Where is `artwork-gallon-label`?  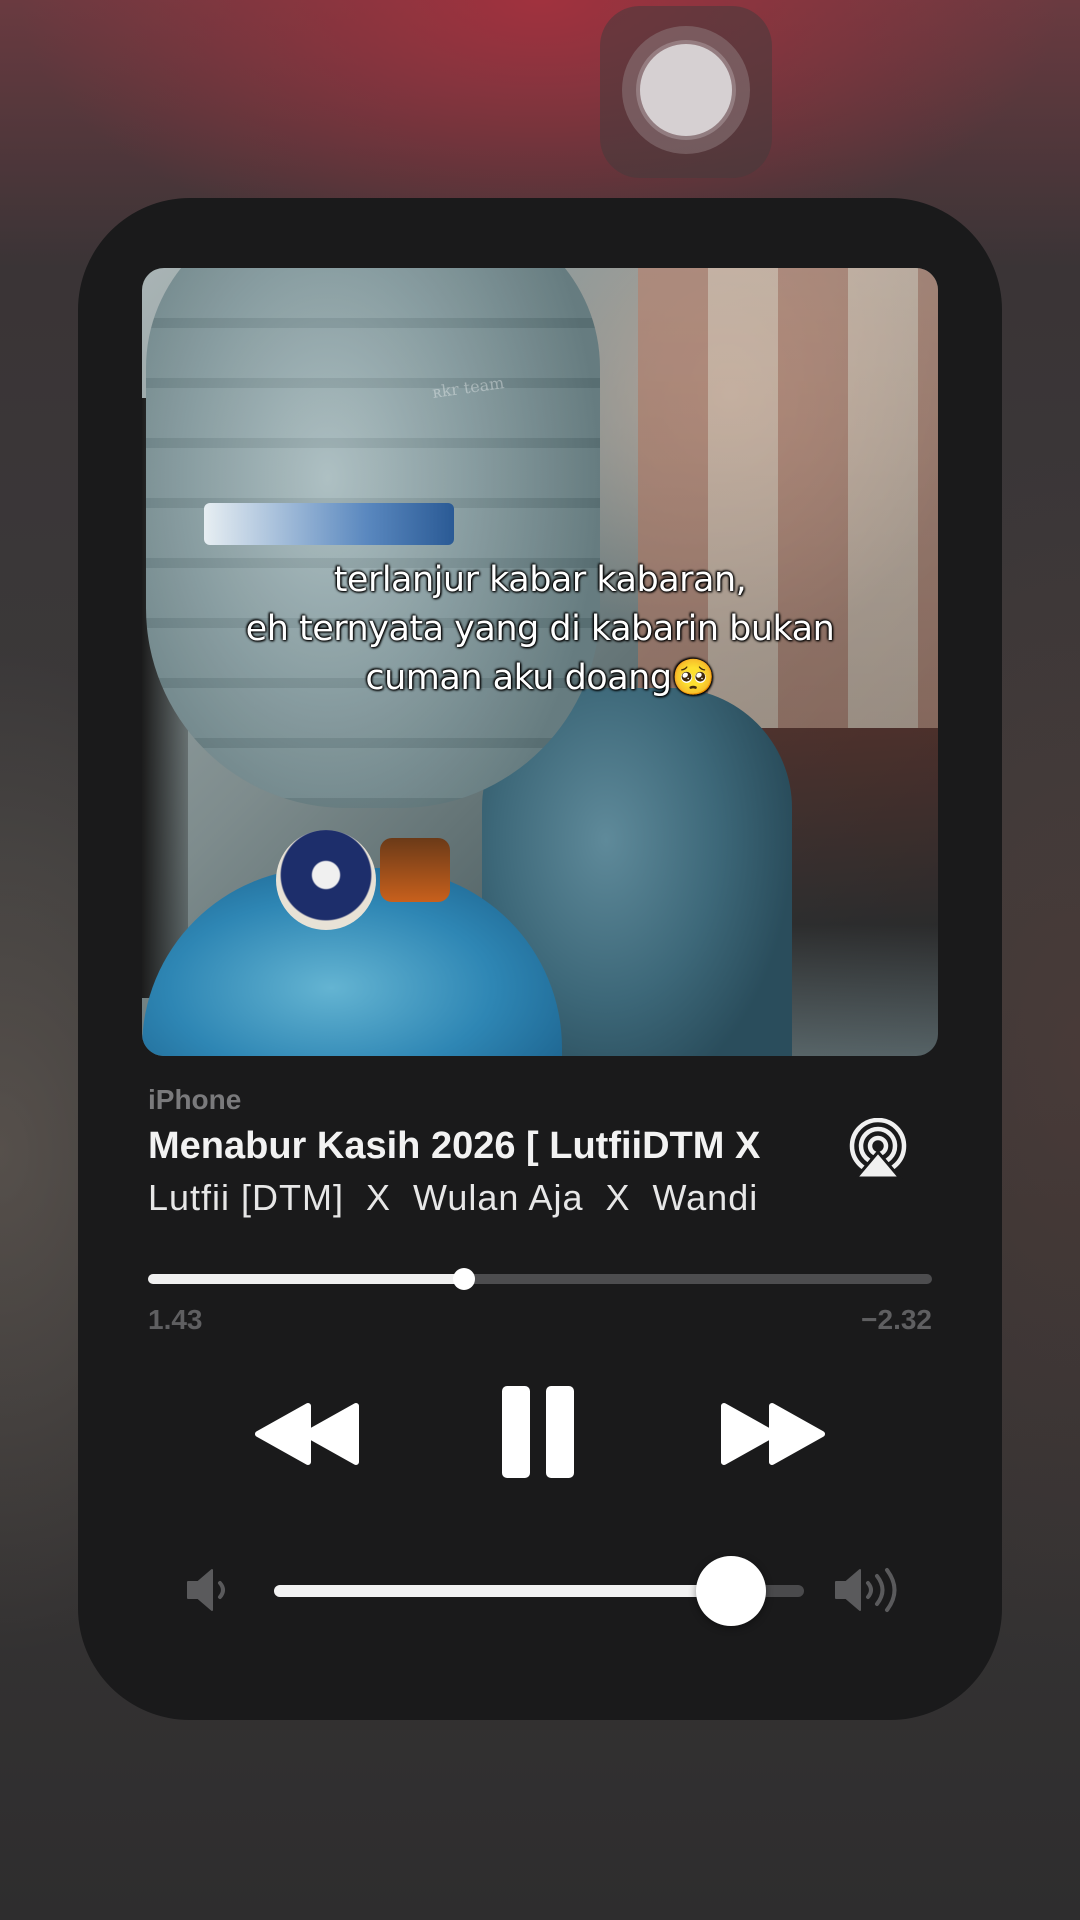 artwork-gallon-label is located at coordinates (329, 524).